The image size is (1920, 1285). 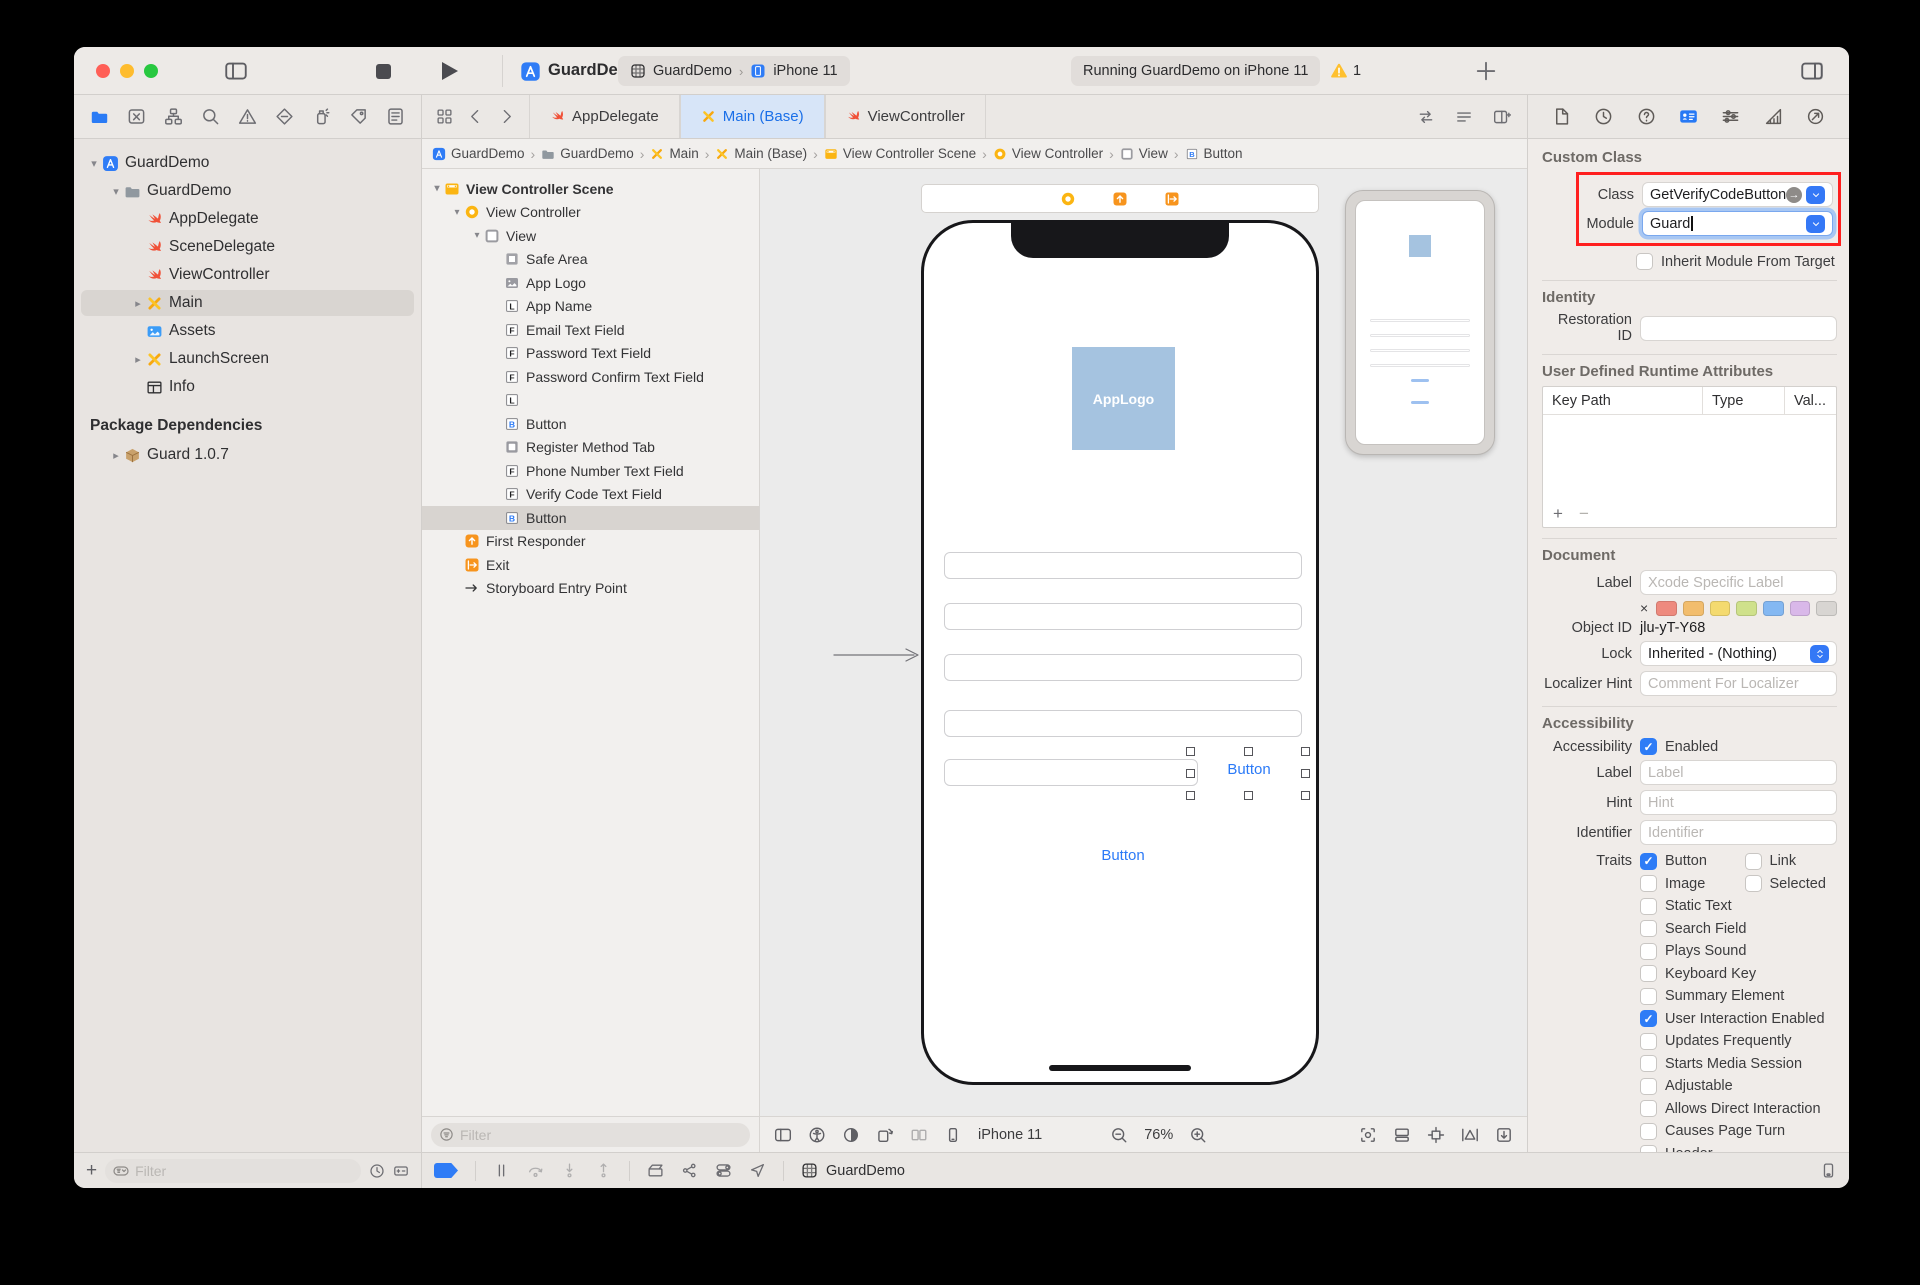 What do you see at coordinates (1368, 1135) in the screenshot?
I see `update-frames-icon` at bounding box center [1368, 1135].